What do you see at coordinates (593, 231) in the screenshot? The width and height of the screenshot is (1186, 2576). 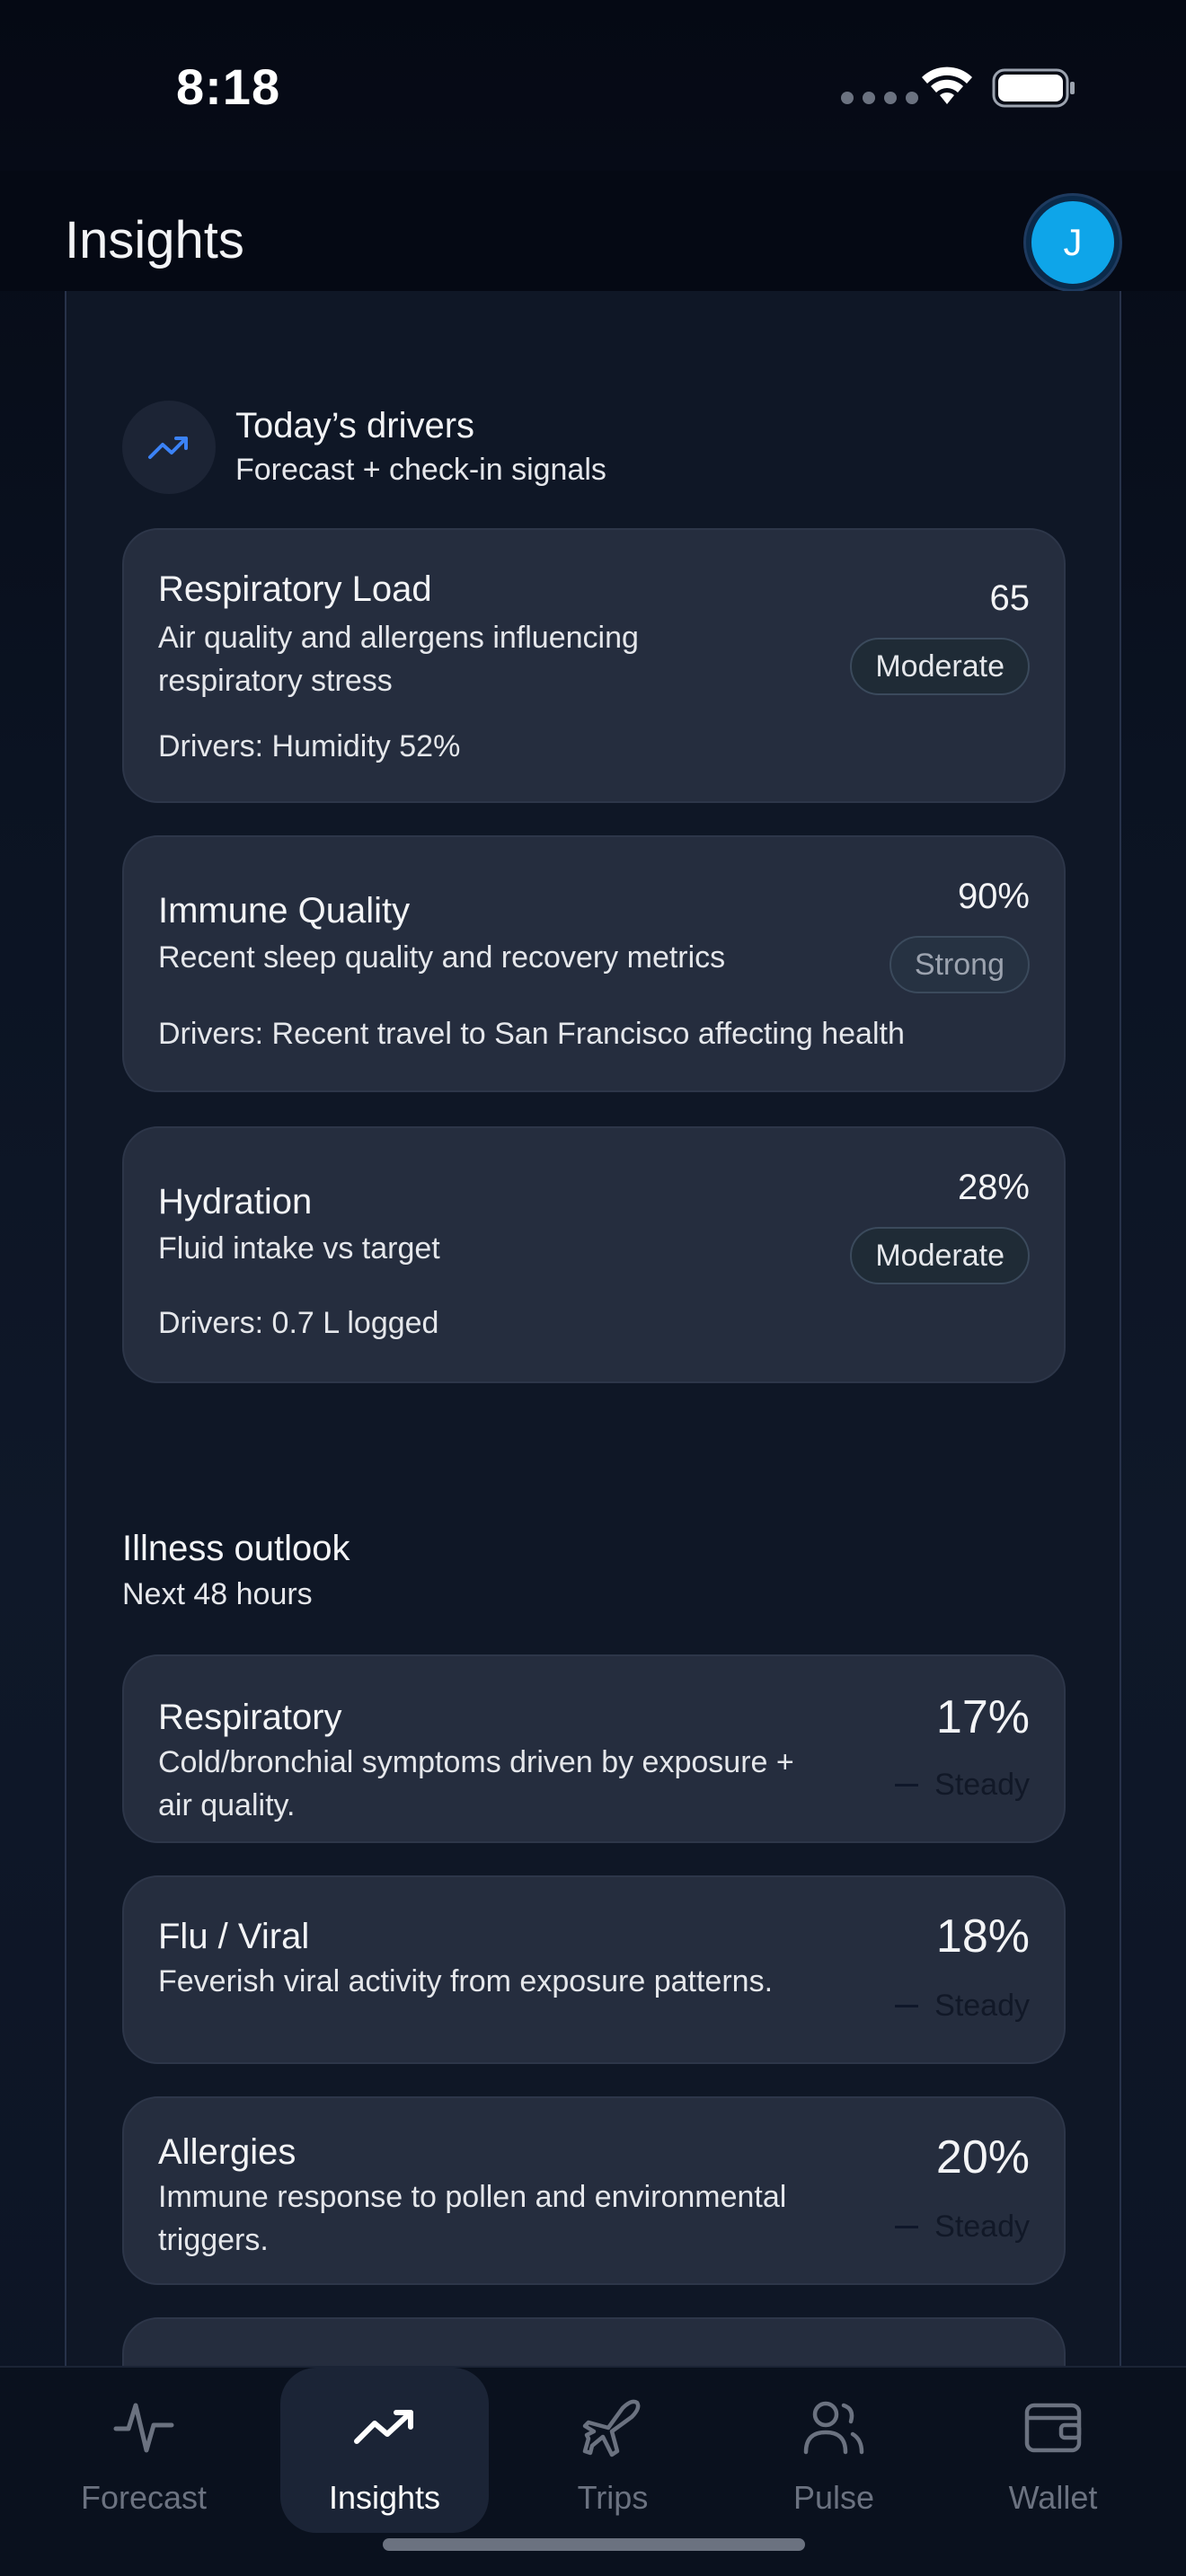 I see `app-header: Insights J` at bounding box center [593, 231].